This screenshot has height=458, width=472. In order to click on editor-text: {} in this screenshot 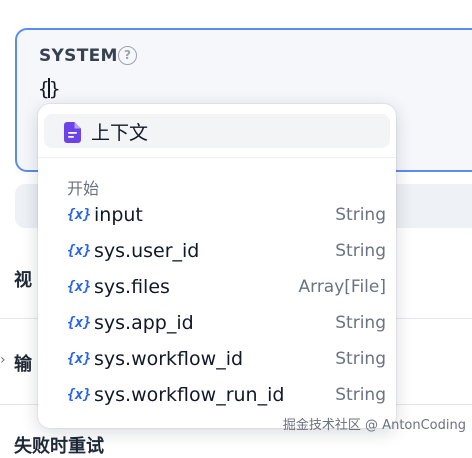, I will do `click(49, 89)`.